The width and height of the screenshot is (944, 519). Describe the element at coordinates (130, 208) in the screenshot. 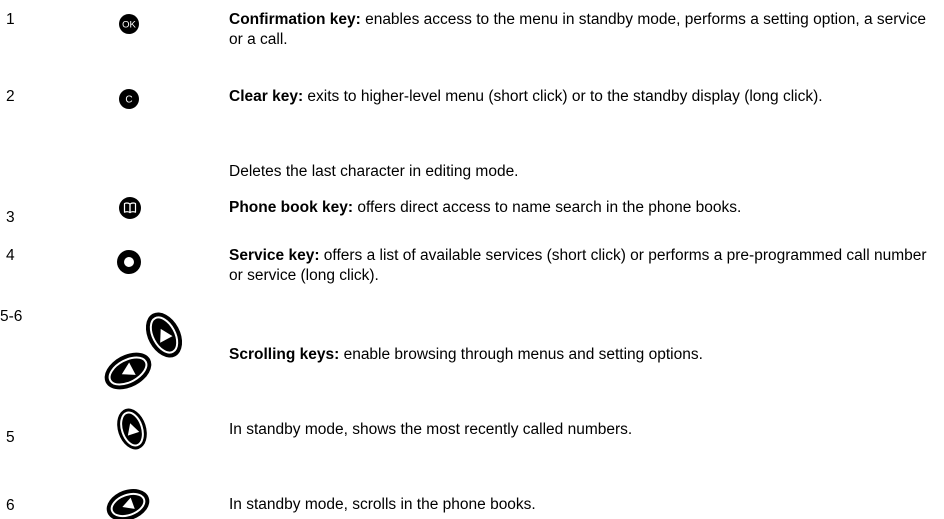

I see `phone-book-key-icon` at that location.